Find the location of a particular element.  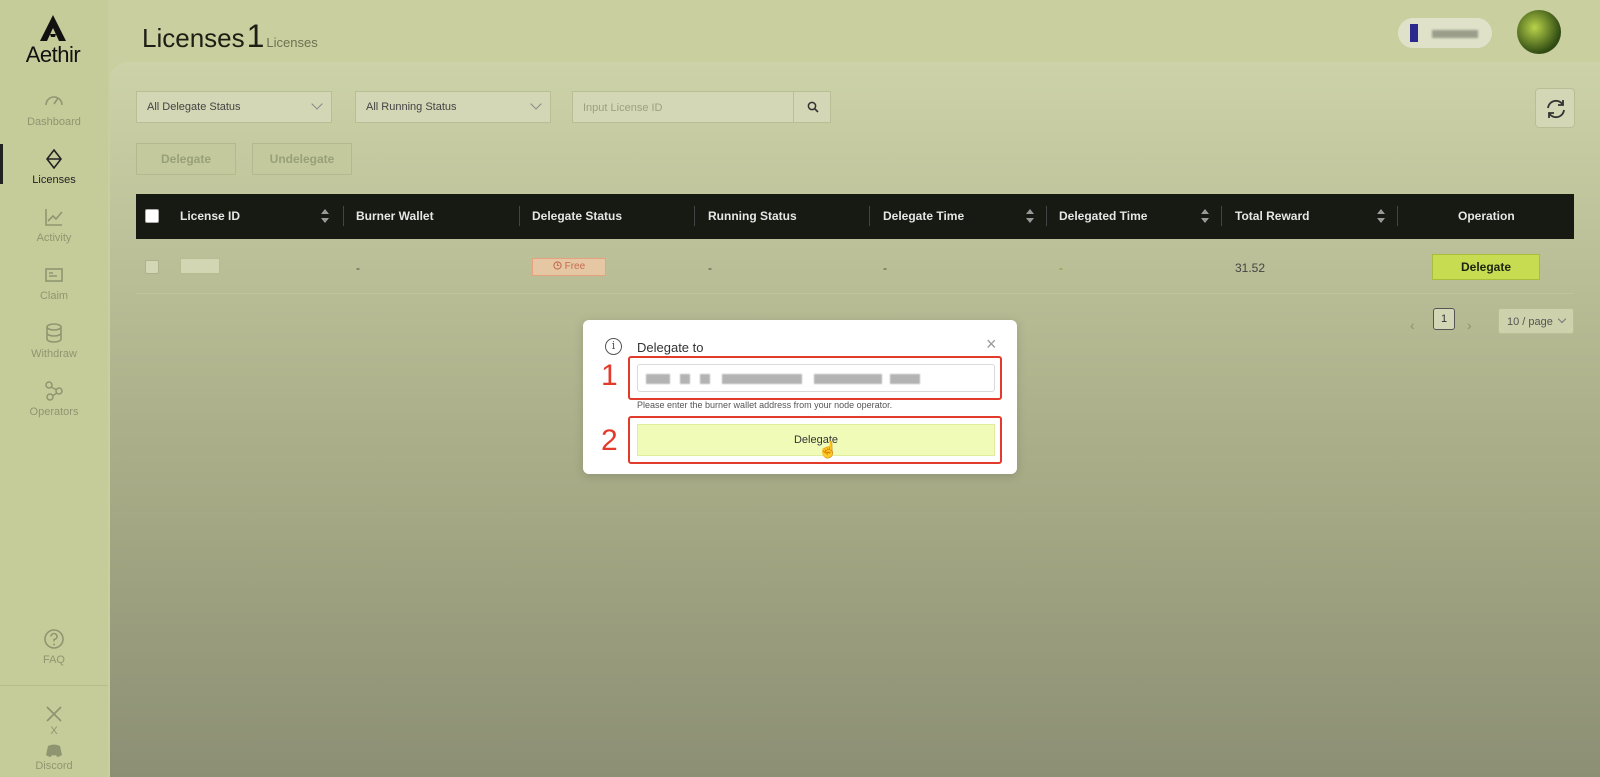

cell-total-reward: 31.52 is located at coordinates (1250, 268).